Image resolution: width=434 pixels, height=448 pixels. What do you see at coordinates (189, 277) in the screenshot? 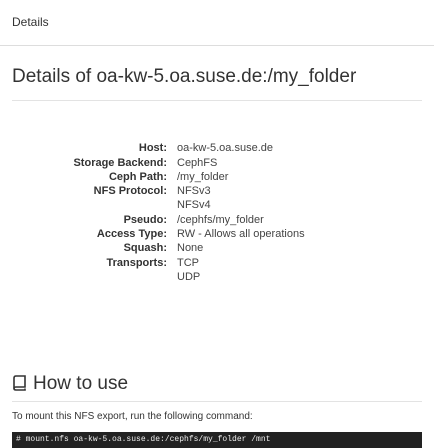
I see `transports-value-2: UDP` at bounding box center [189, 277].